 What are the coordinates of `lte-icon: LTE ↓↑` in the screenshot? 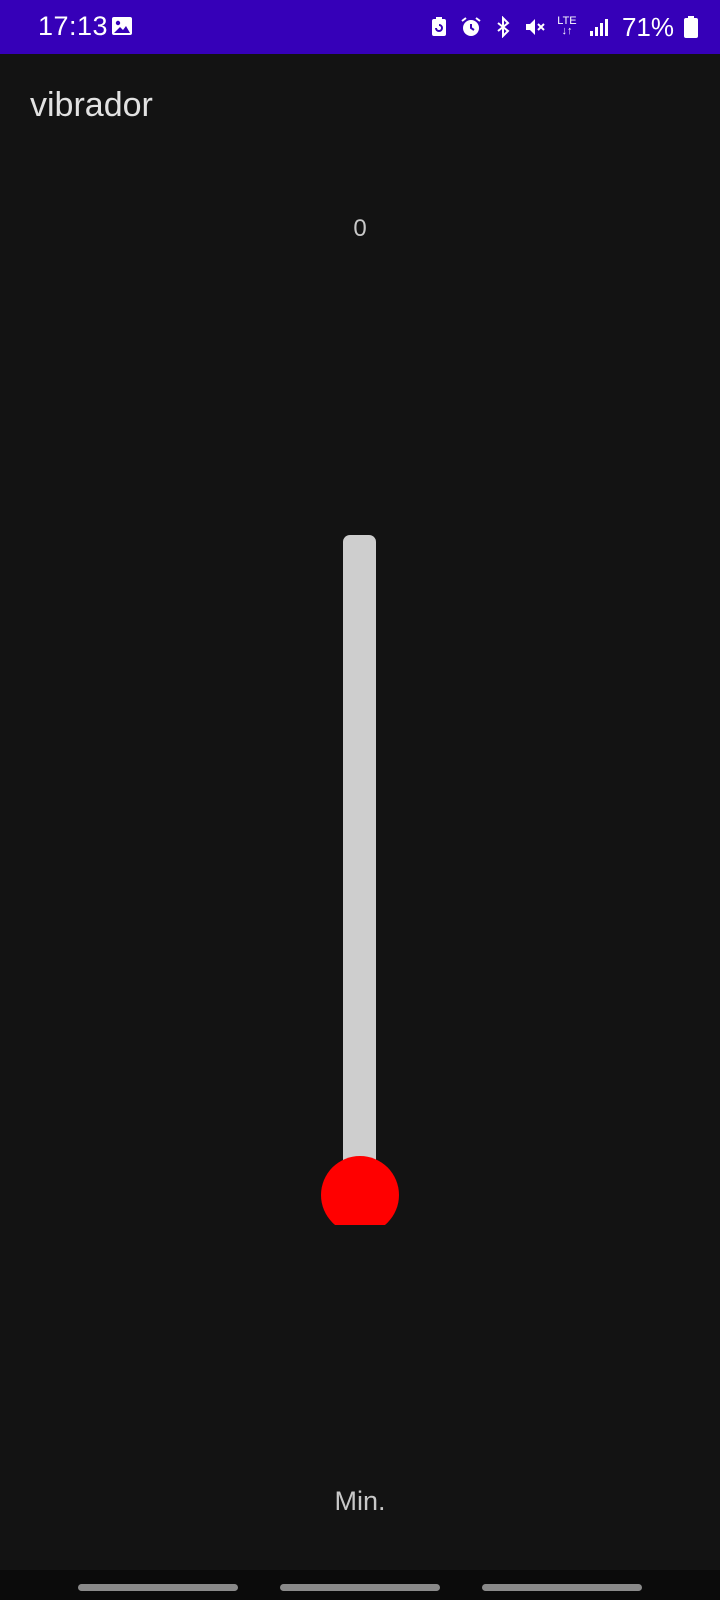 It's located at (567, 26).